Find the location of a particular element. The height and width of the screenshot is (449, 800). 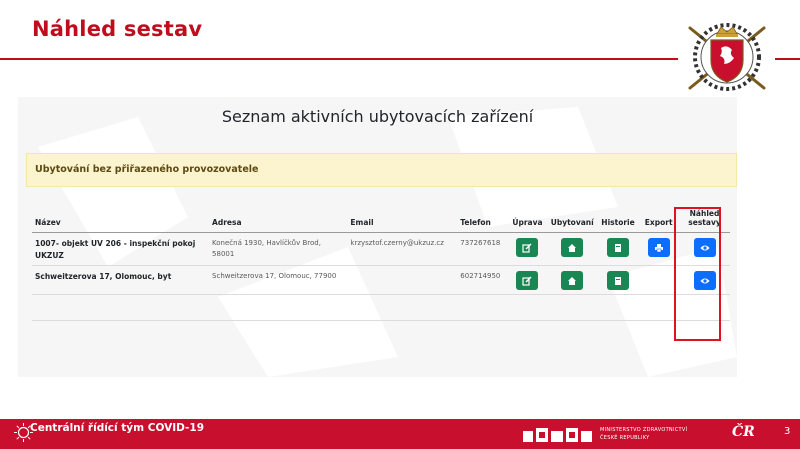

title-rule-right is located at coordinates (787, 59).